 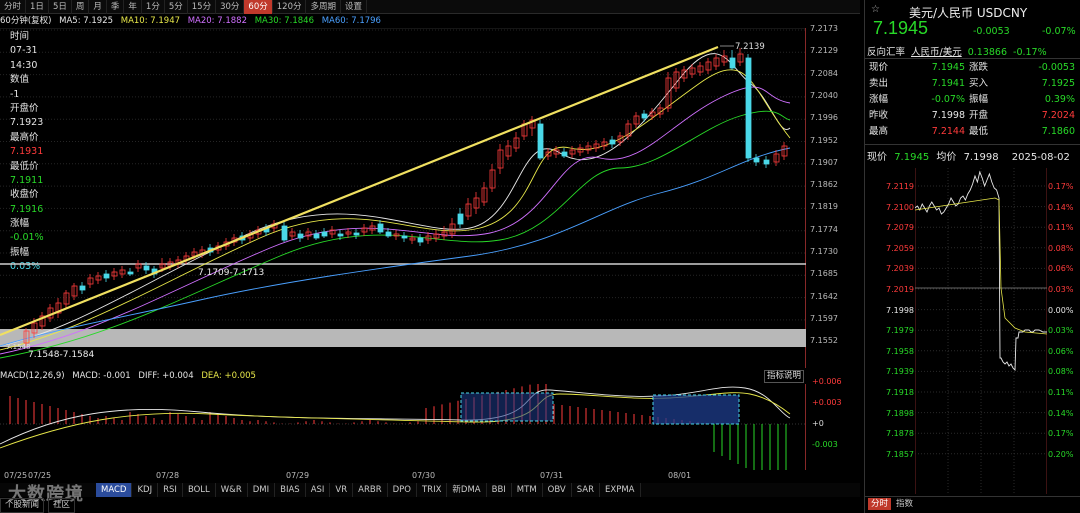 What do you see at coordinates (232, 490) in the screenshot?
I see `indicator-tab: W&R` at bounding box center [232, 490].